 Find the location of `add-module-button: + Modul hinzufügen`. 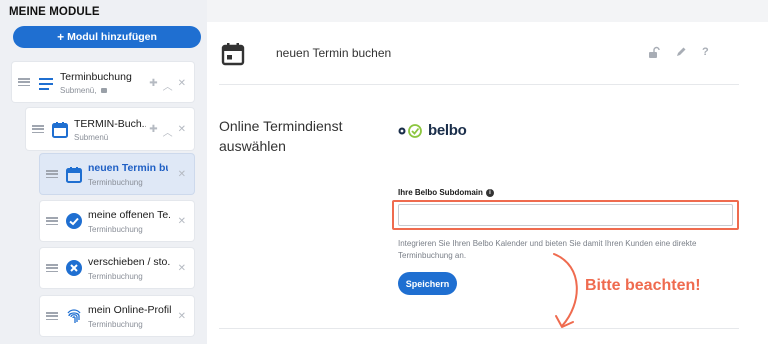

add-module-button: + Modul hinzufügen is located at coordinates (107, 37).